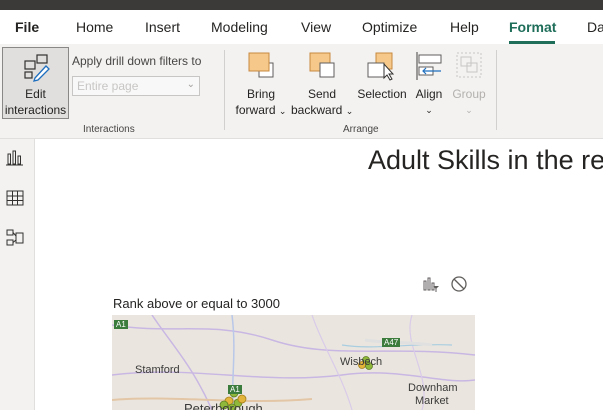 This screenshot has width=603, height=410. Describe the element at coordinates (35, 110) in the screenshot. I see `edit-interactions-line2: interactions` at that location.